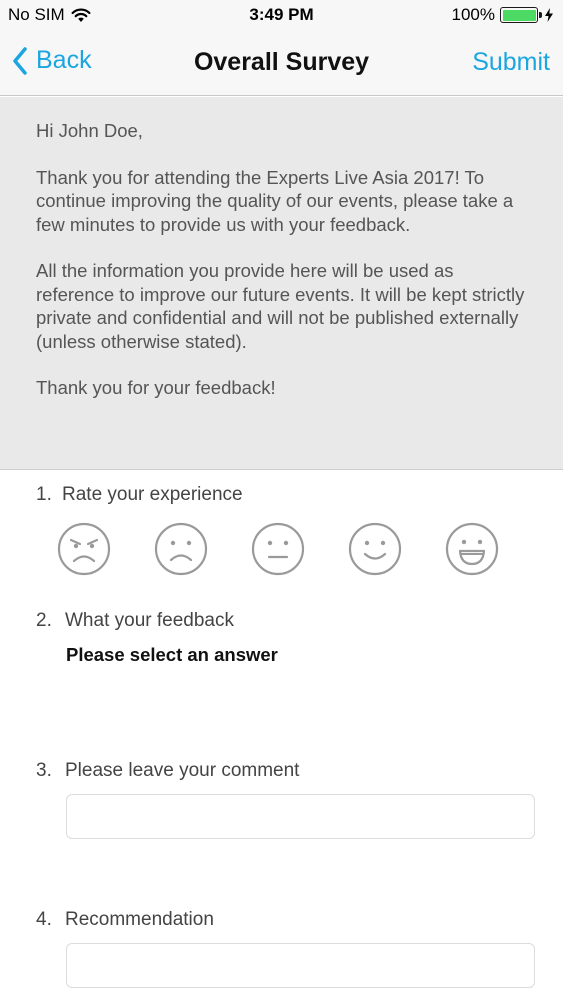  What do you see at coordinates (44, 494) in the screenshot?
I see `question-number: 1.` at bounding box center [44, 494].